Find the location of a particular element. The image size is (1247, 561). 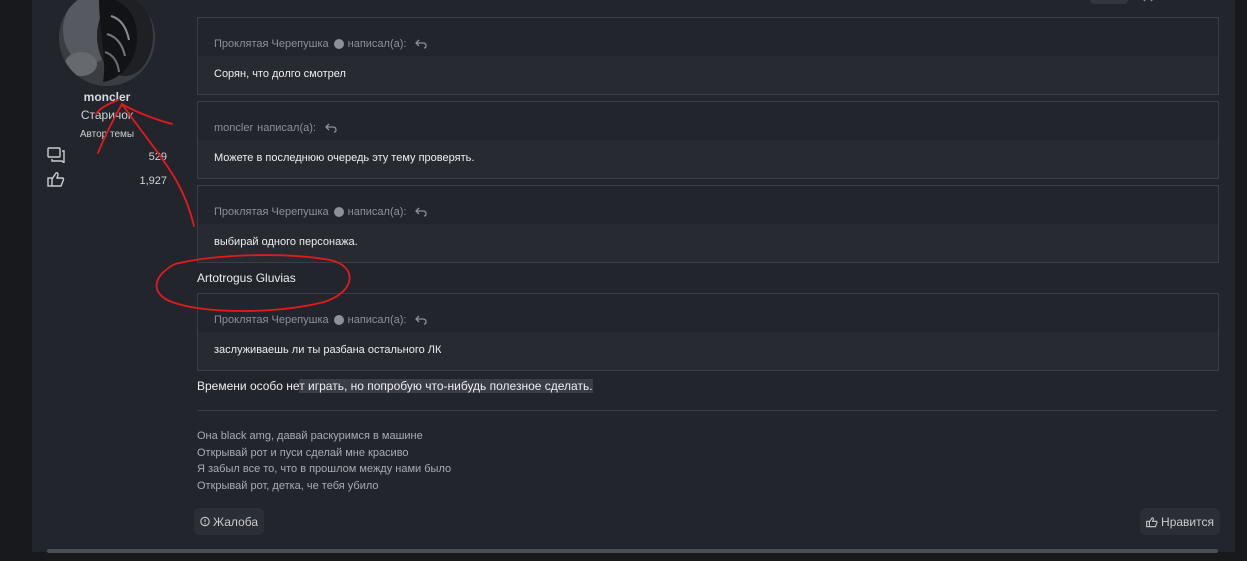

quote-body: выбирай одного персонажа. is located at coordinates (708, 243).